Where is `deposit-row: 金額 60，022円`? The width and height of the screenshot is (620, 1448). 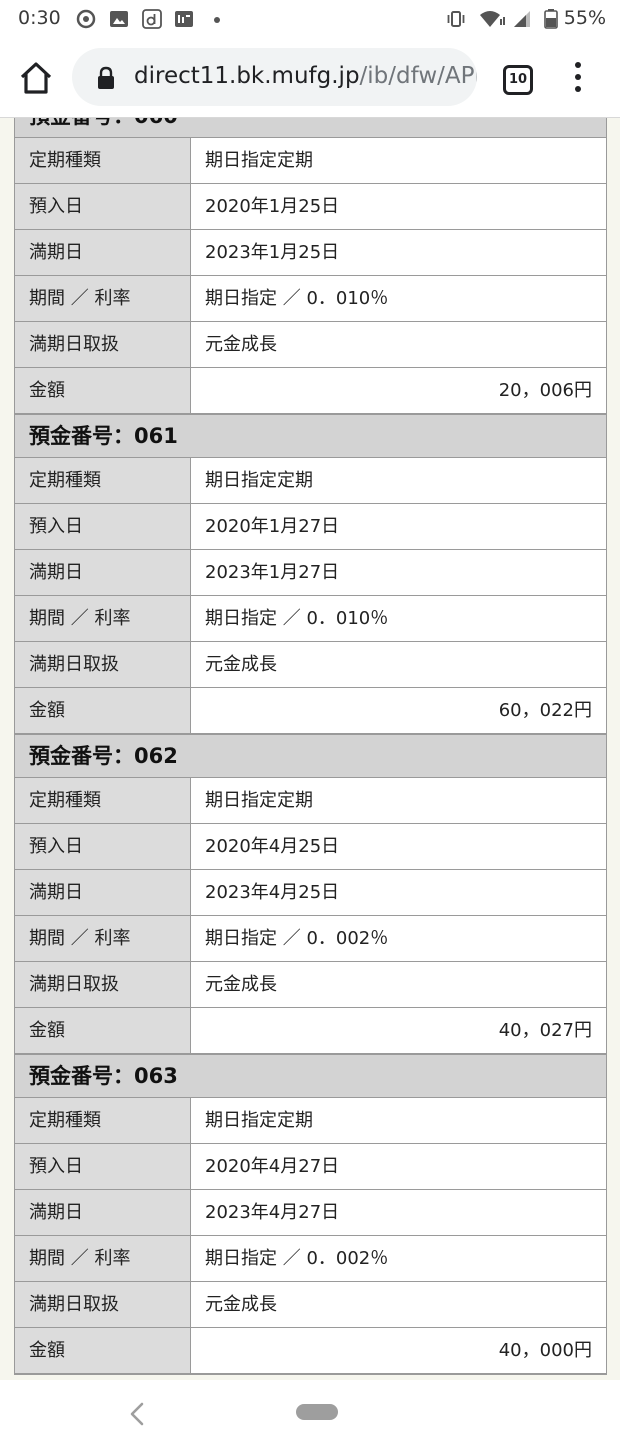
deposit-row: 金額 60，022円 is located at coordinates (310, 711).